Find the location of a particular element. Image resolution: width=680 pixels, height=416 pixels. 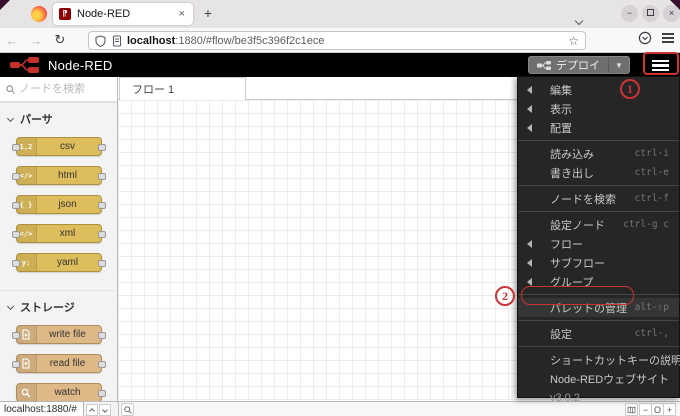

palette-expand-all-button is located at coordinates (105, 410).